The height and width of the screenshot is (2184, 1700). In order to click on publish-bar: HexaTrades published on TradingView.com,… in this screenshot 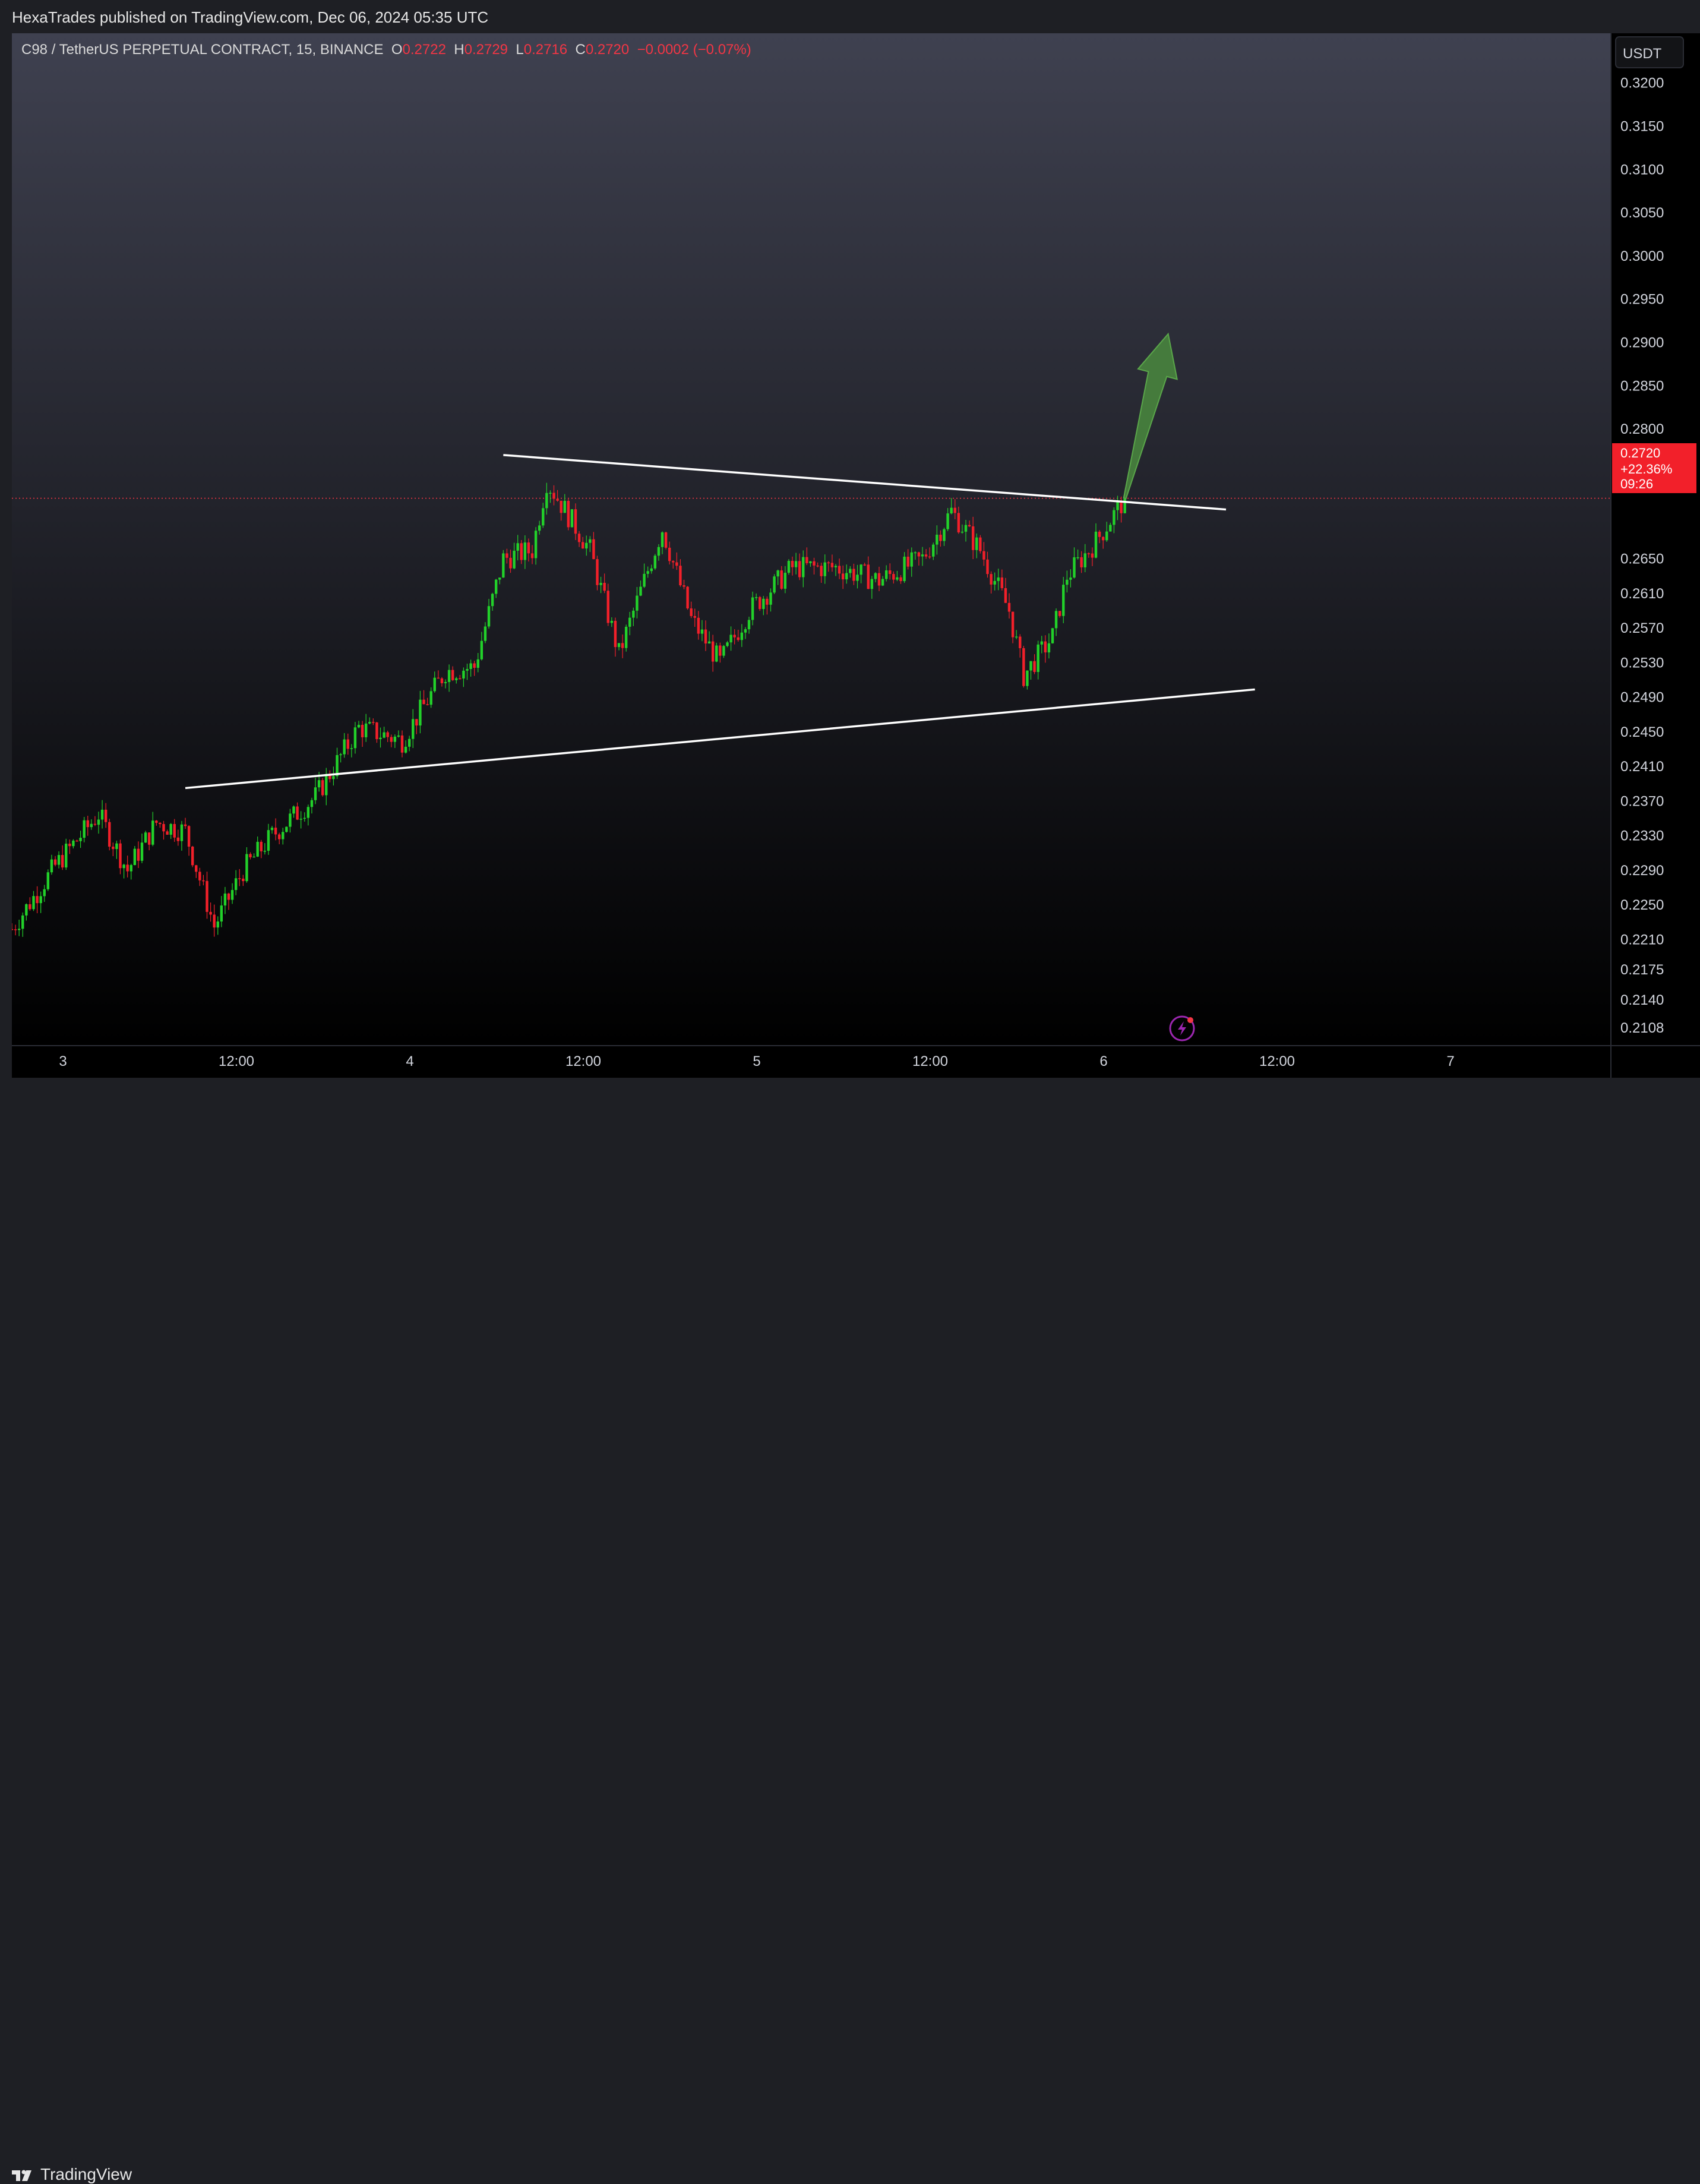, I will do `click(850, 16)`.